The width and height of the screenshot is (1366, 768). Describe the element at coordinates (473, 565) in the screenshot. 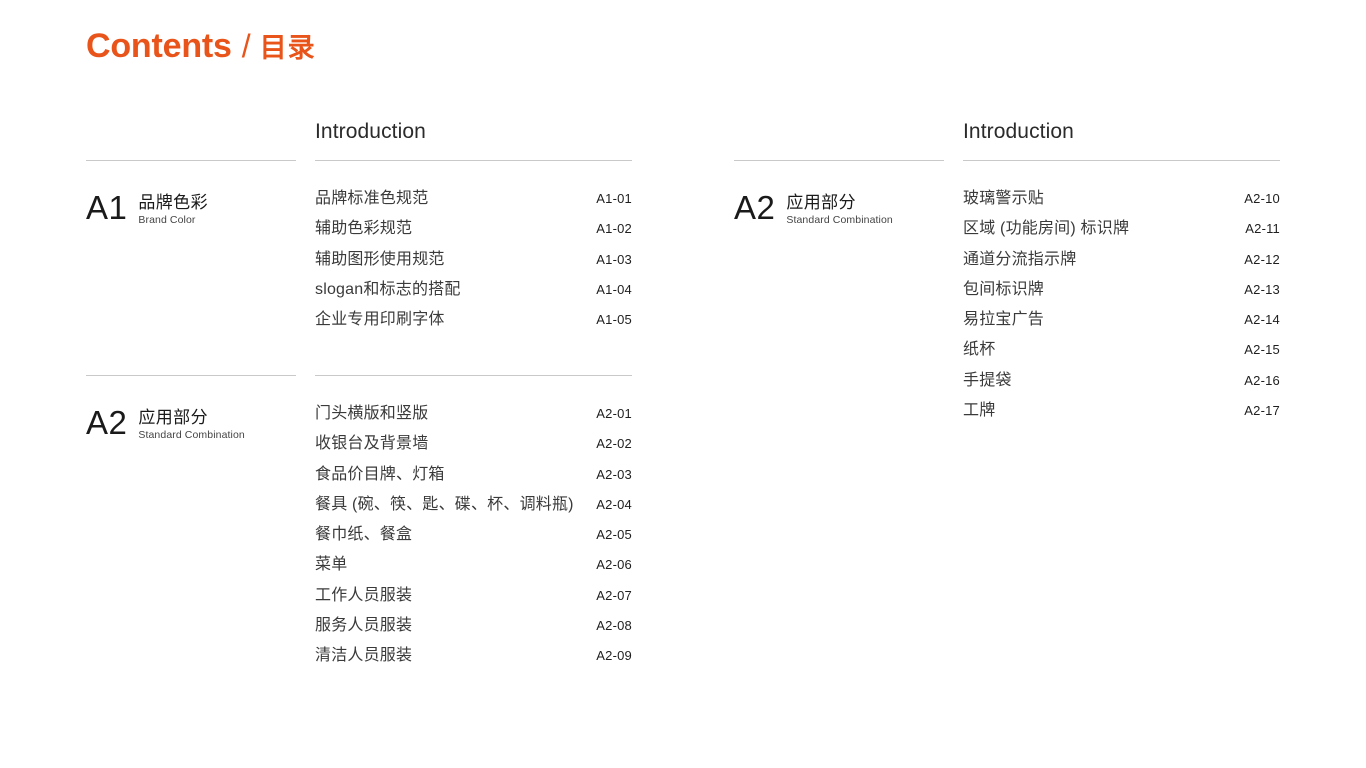

I see `list-item: 菜单 A2-06` at that location.